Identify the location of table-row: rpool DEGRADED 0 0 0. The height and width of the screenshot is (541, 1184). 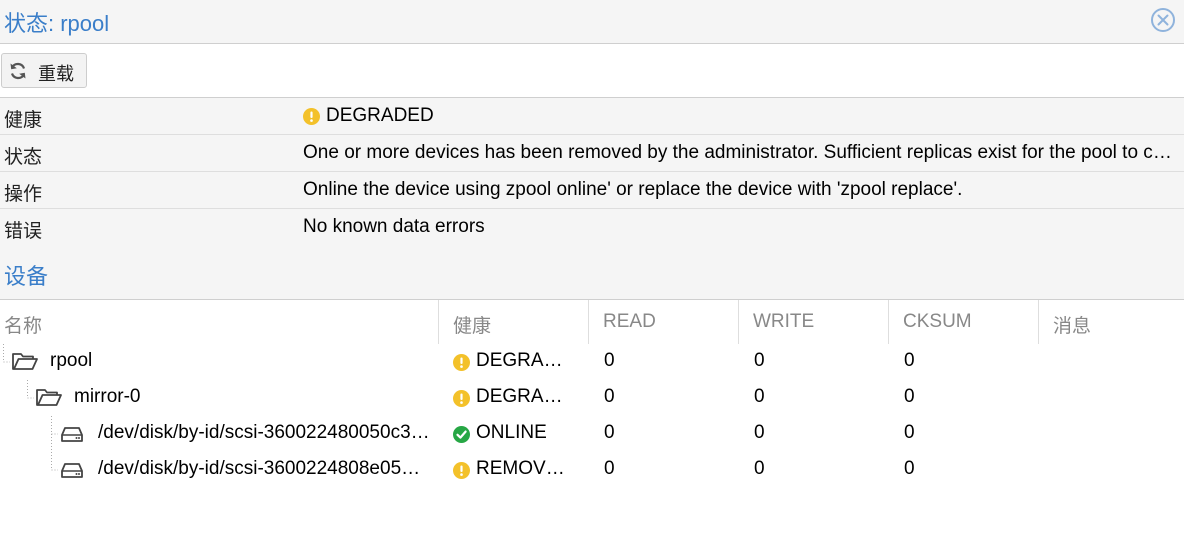
(592, 362).